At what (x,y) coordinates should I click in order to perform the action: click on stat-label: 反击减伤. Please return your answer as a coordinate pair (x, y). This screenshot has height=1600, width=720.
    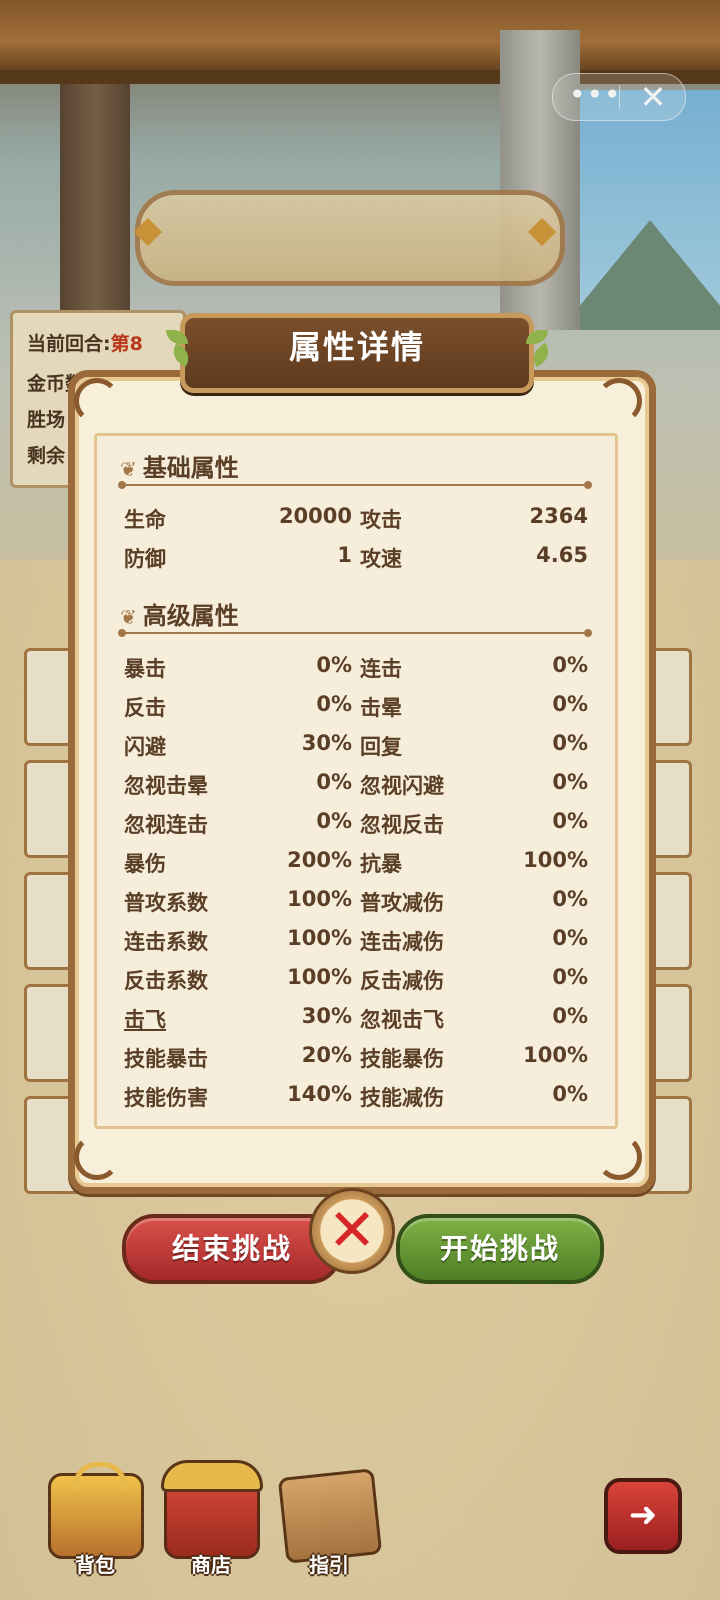
    Looking at the image, I should click on (402, 981).